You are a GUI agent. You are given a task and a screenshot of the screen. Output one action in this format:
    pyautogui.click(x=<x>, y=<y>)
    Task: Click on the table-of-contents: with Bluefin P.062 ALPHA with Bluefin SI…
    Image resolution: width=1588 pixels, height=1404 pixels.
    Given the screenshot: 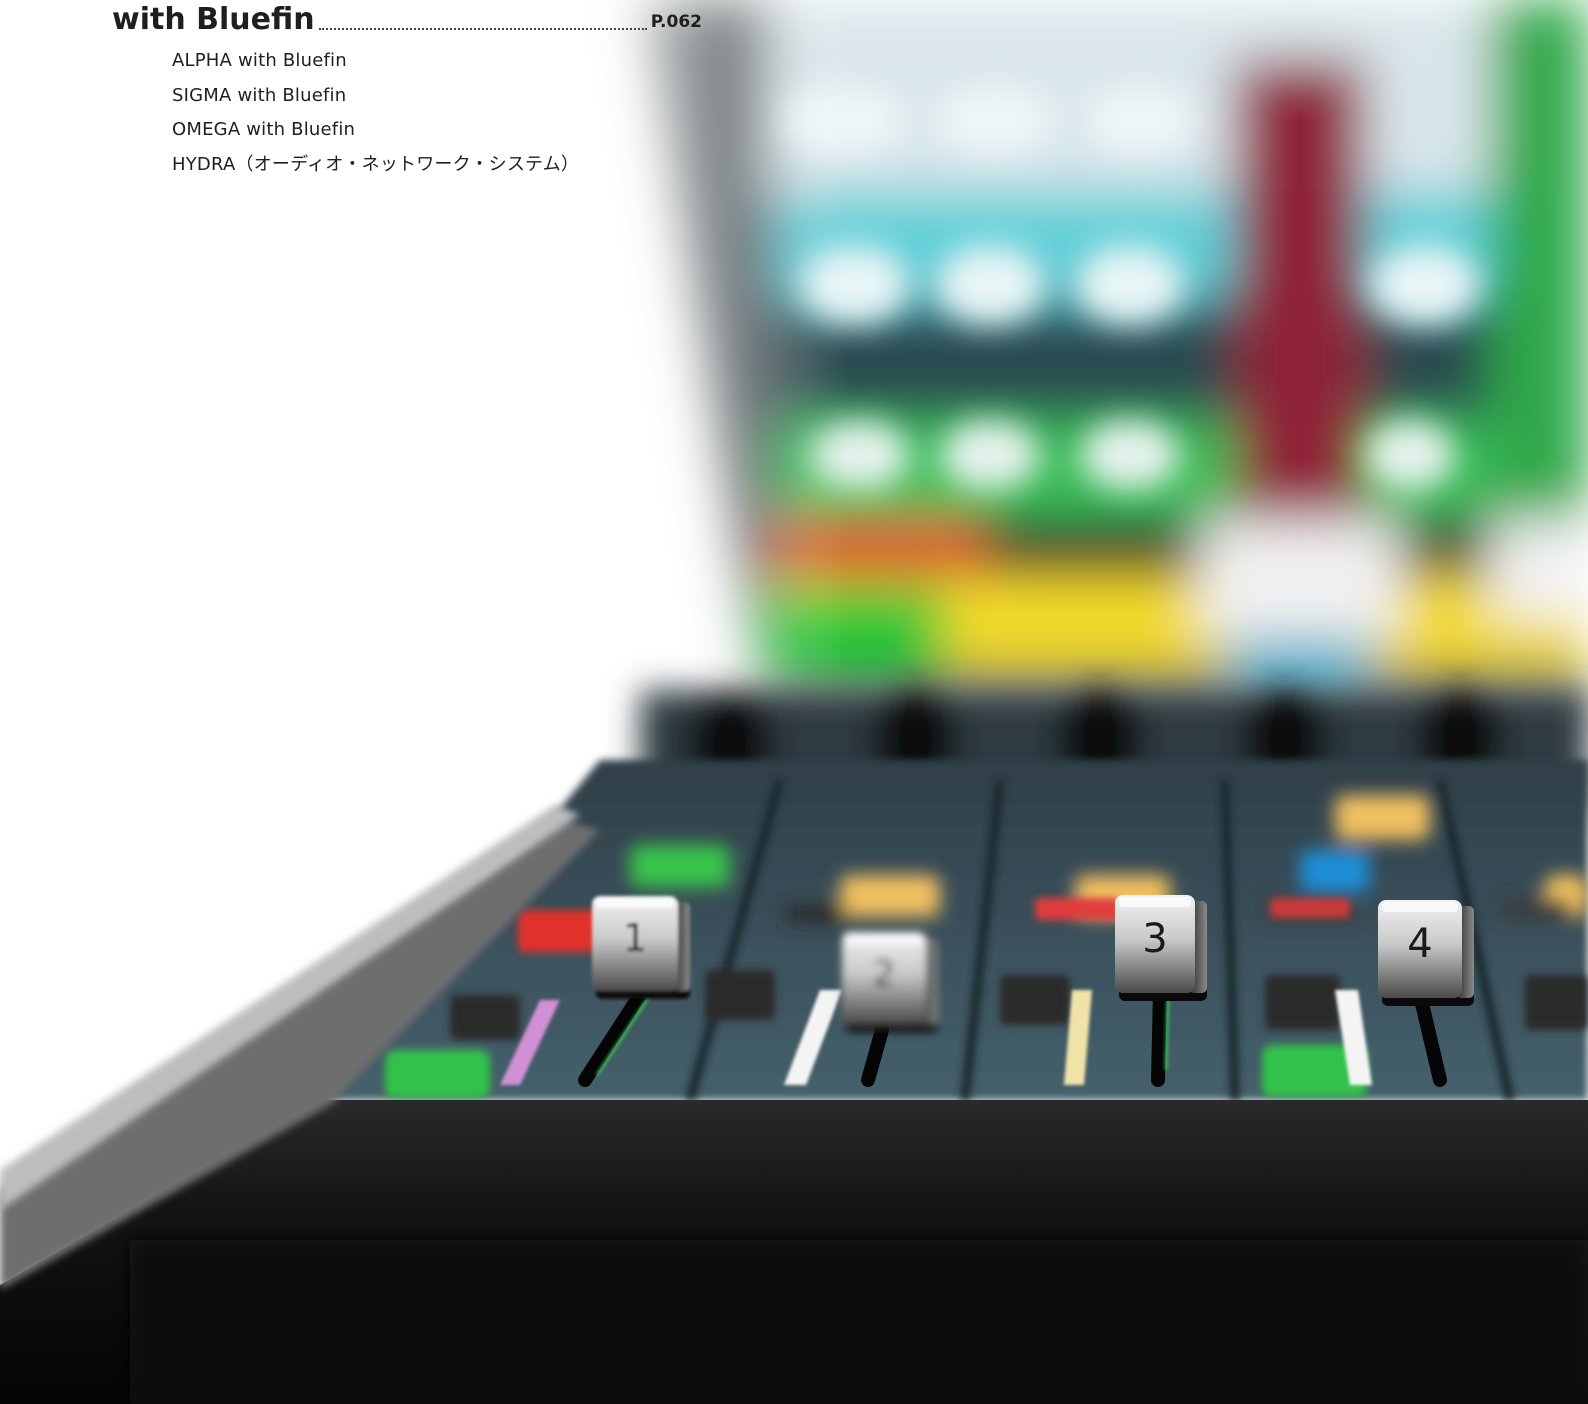 What is the action you would take?
    pyautogui.click(x=407, y=91)
    